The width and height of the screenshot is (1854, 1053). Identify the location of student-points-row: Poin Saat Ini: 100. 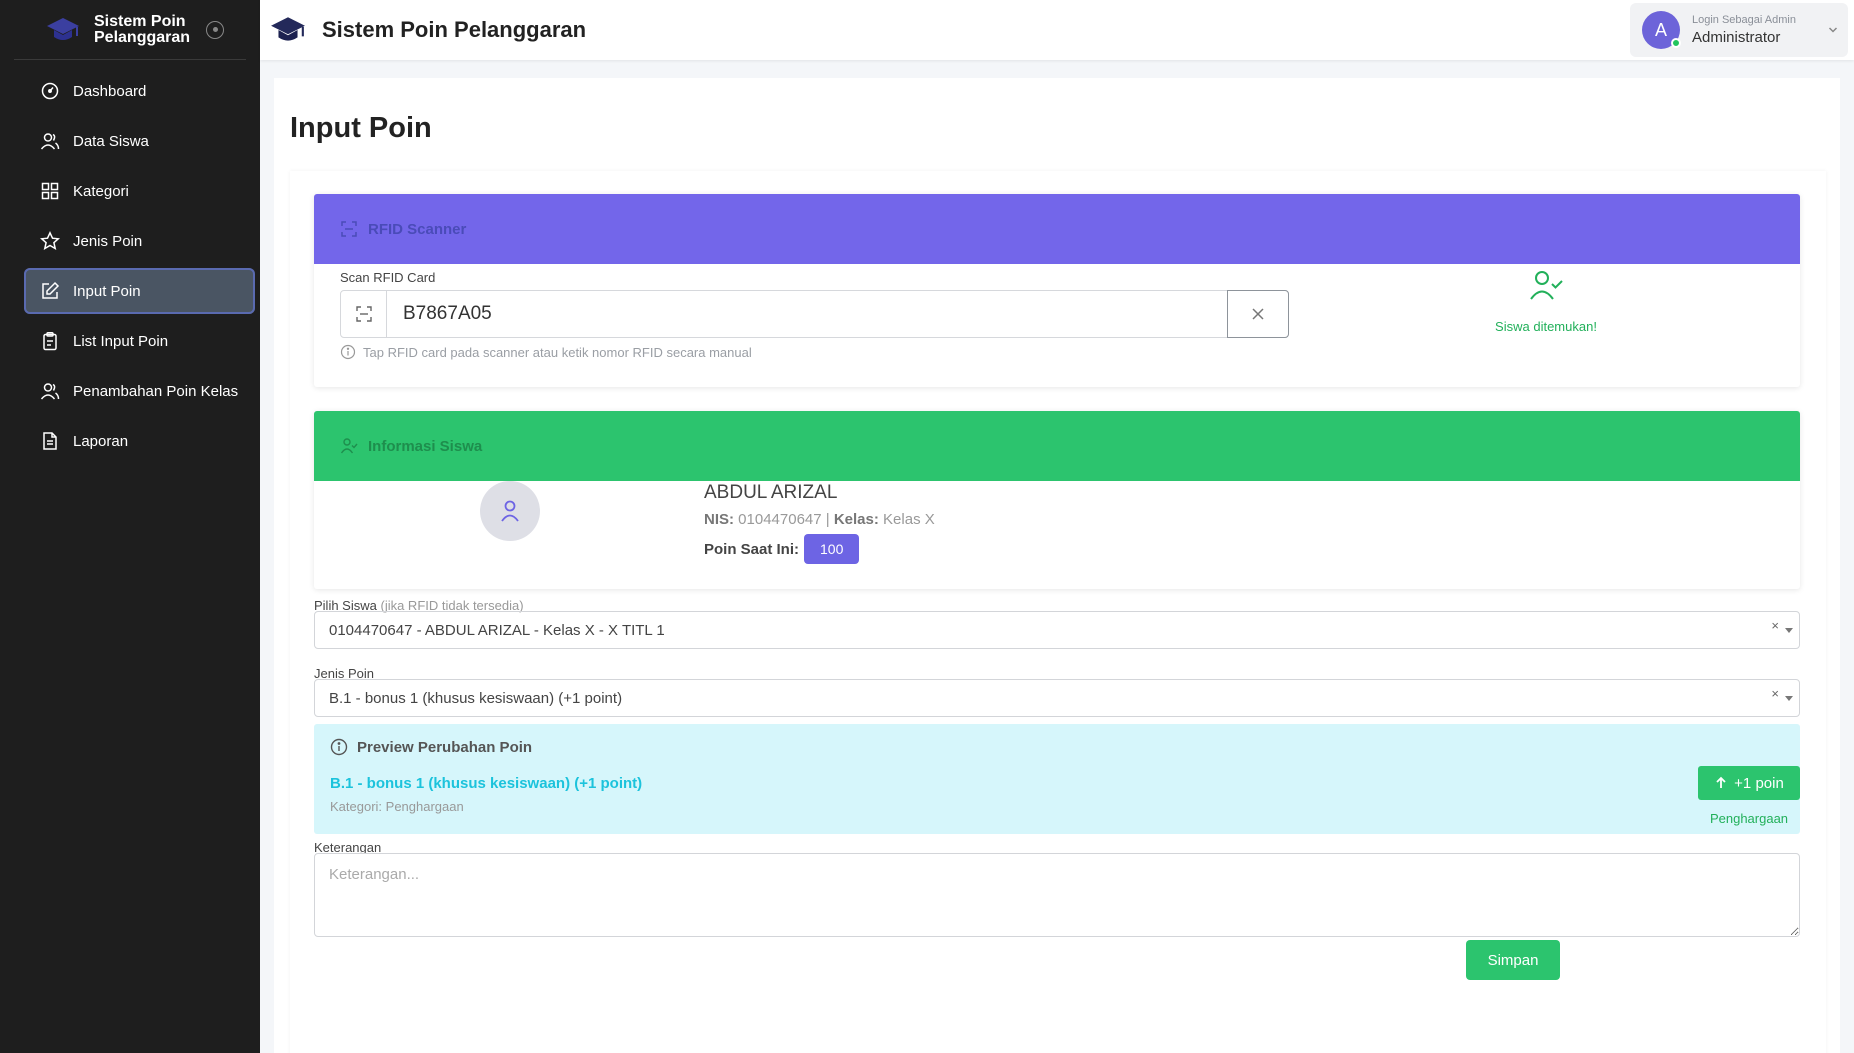
(819, 549).